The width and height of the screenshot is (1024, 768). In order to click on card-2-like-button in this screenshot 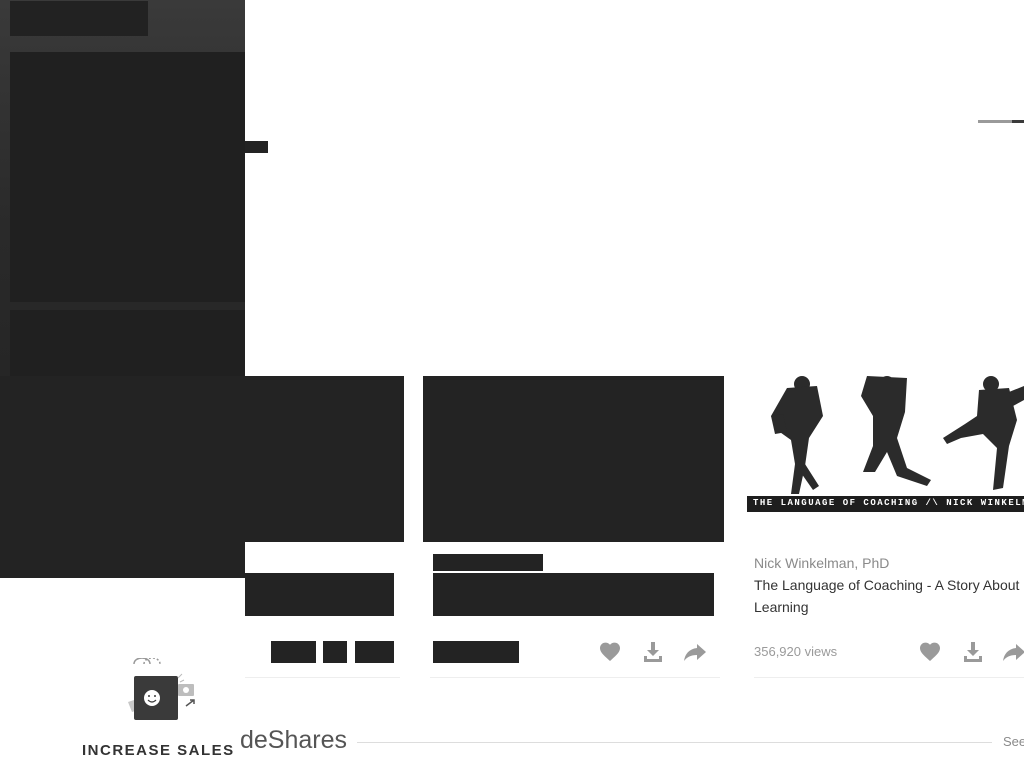, I will do `click(610, 652)`.